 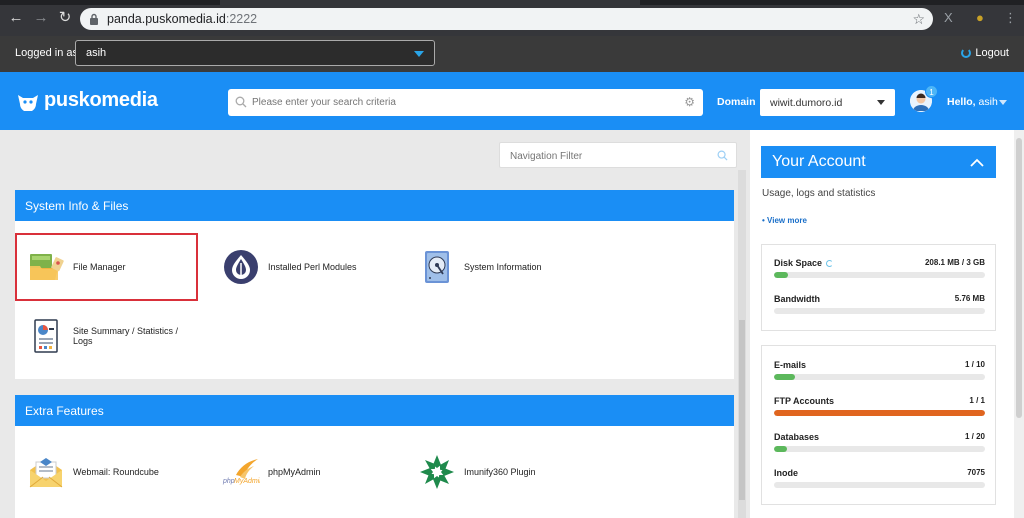 I want to click on imunify360-plugin-link: Imunify360 Plugin, so click(x=477, y=472).